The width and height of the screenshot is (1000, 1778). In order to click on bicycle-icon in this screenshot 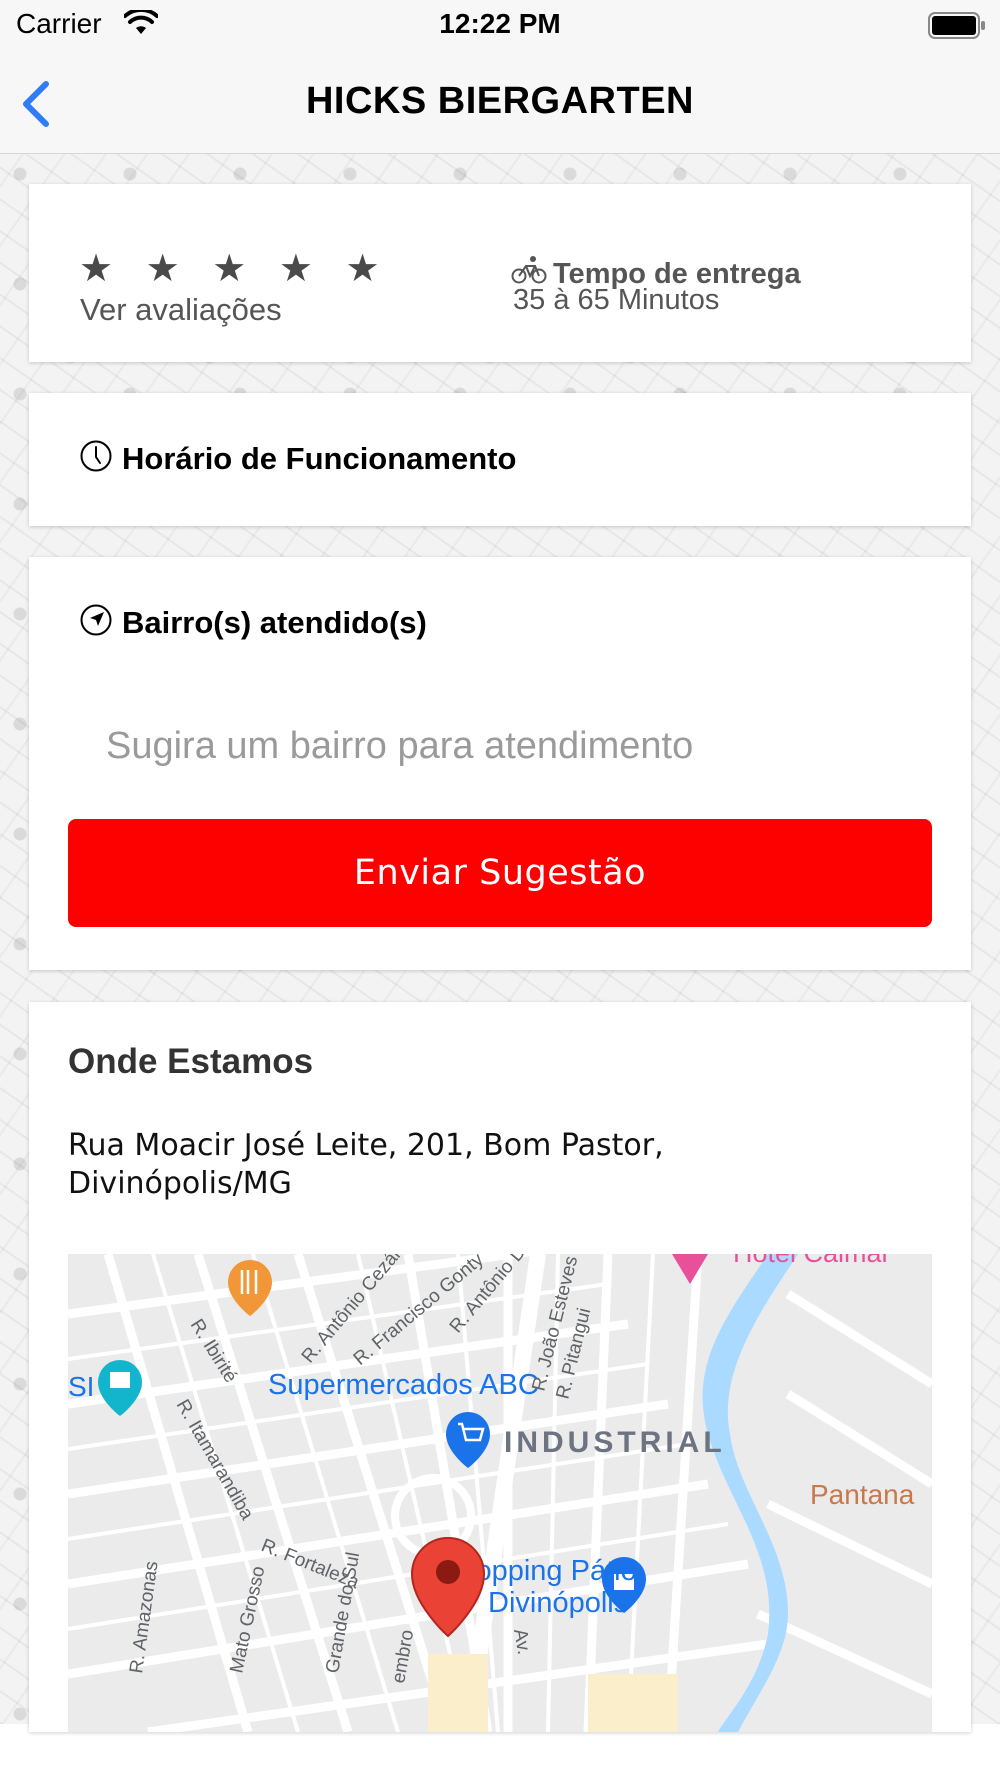, I will do `click(529, 270)`.